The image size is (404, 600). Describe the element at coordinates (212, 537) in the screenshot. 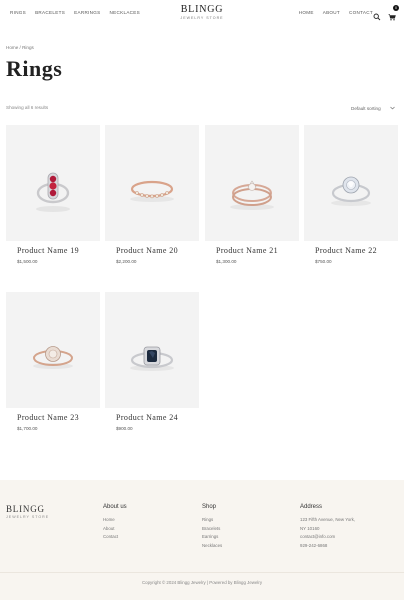

I see `footer-link-earrings: Earrings` at that location.